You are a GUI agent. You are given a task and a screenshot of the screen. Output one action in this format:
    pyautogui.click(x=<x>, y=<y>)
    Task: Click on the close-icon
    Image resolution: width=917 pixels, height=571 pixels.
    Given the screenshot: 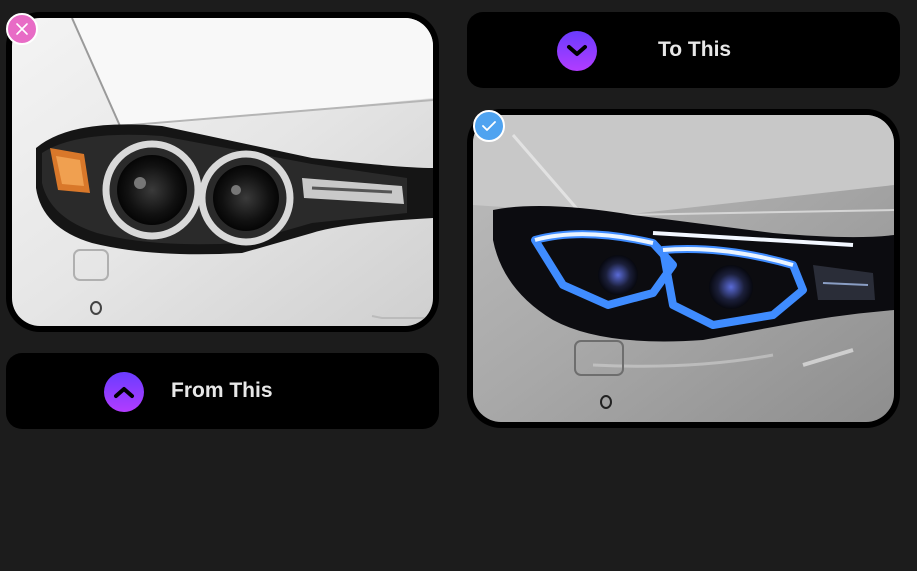 What is the action you would take?
    pyautogui.click(x=22, y=29)
    